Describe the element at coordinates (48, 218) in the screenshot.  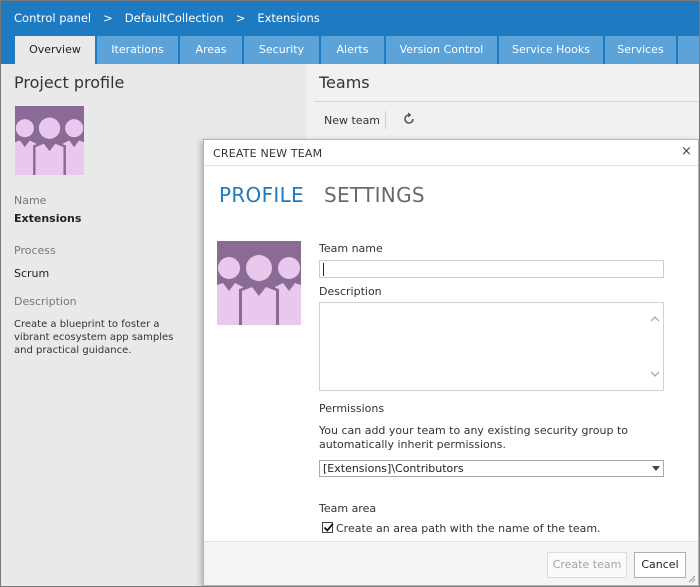
I see `name-value: Extensions` at that location.